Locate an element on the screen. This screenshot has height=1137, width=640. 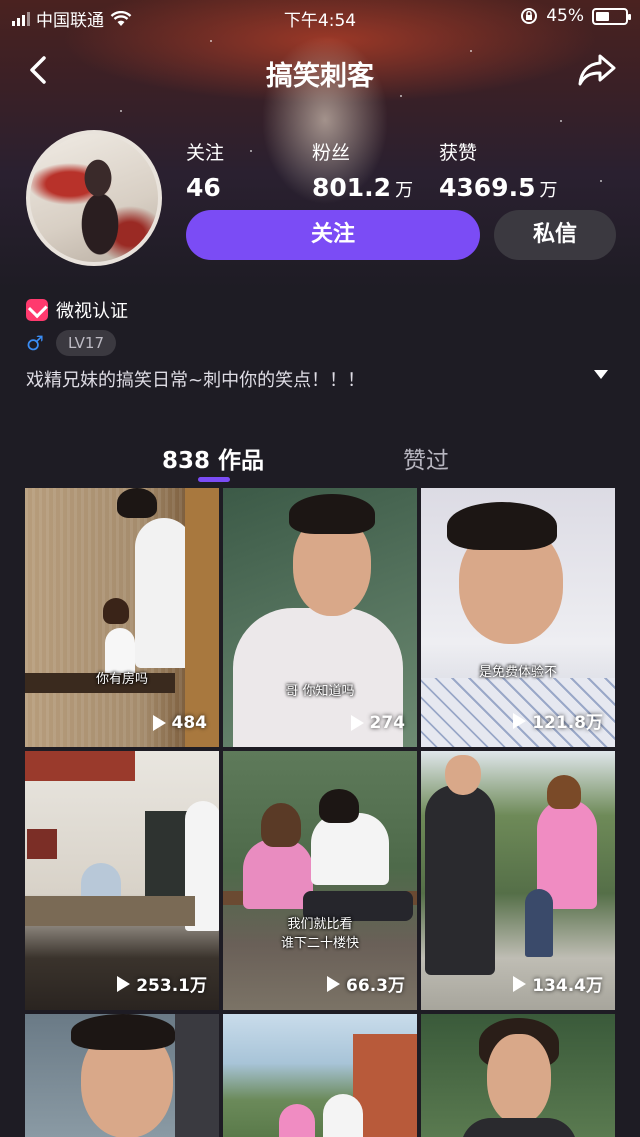
stat-value: 46 is located at coordinates (203, 187).